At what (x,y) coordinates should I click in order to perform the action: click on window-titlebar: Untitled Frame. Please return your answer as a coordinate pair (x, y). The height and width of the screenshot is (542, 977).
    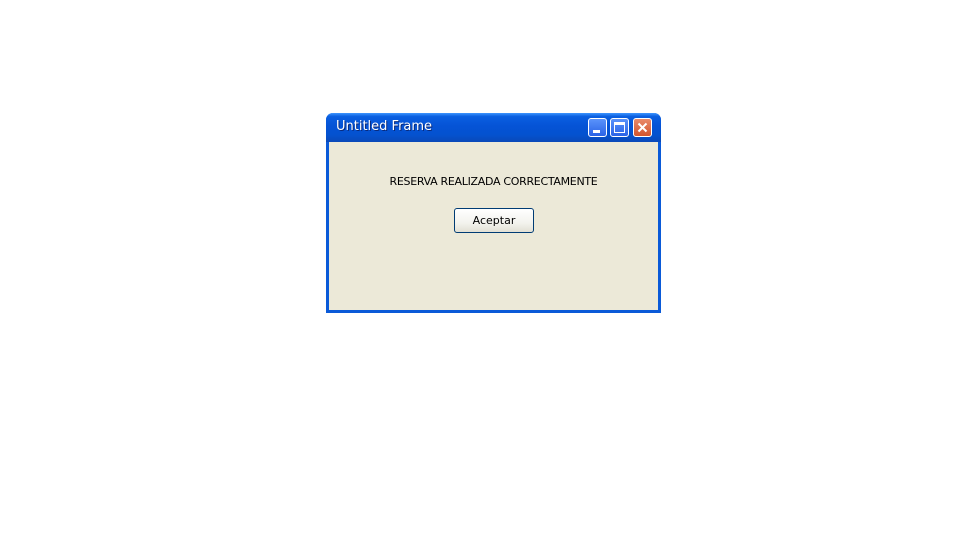
    Looking at the image, I should click on (493, 127).